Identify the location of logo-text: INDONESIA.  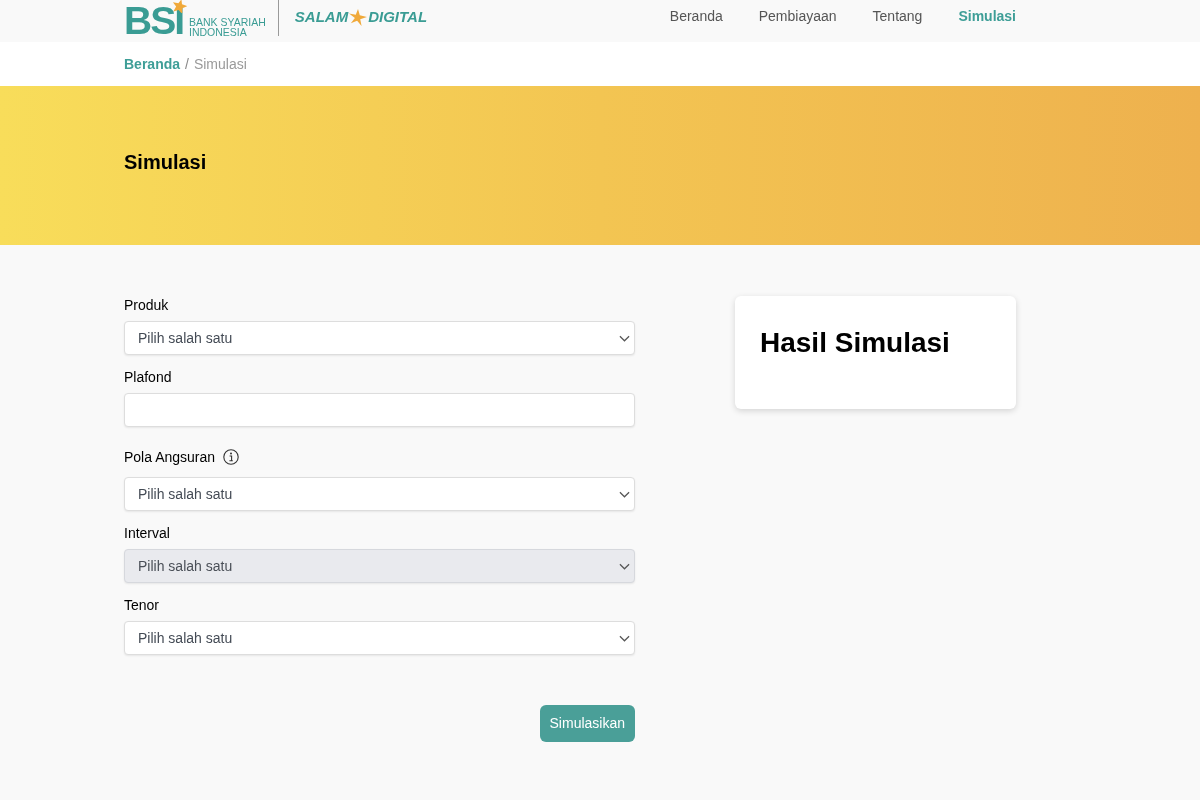
(218, 32).